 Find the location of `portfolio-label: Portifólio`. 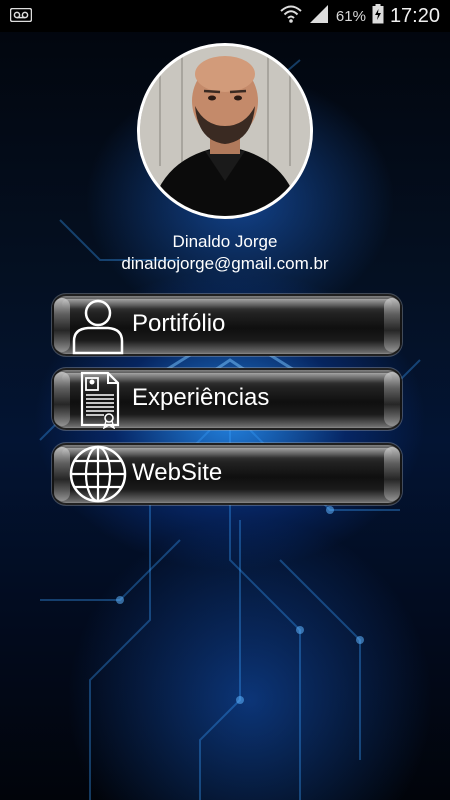

portfolio-label: Portifólio is located at coordinates (179, 323).